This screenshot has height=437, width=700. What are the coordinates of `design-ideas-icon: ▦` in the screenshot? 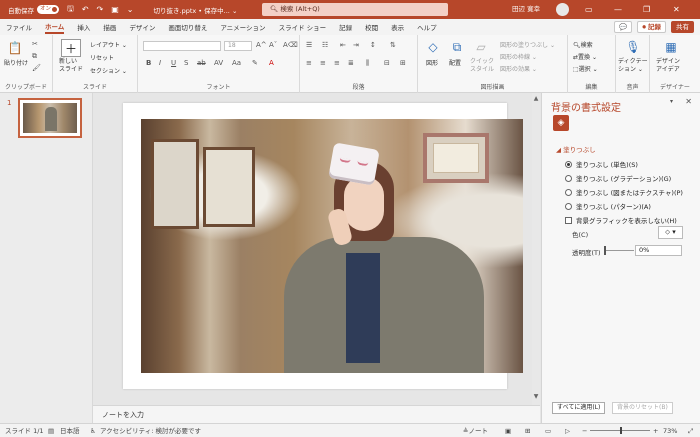 It's located at (671, 47).